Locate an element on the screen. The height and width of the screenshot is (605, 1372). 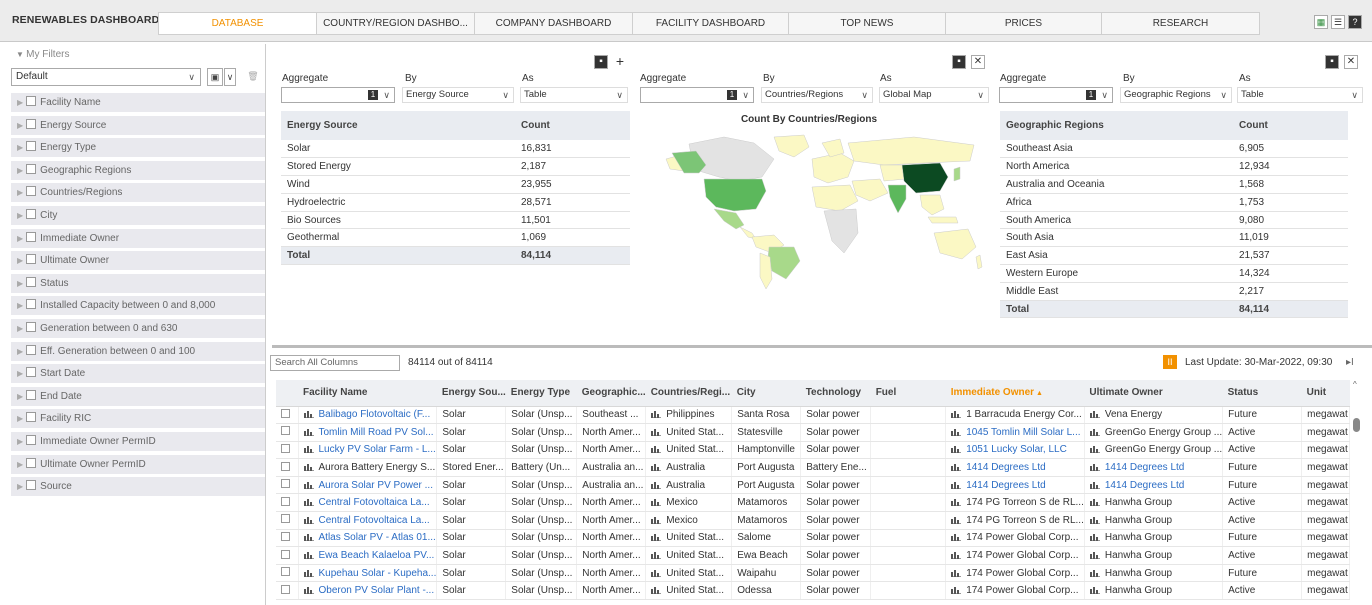
grid-column-header: Status is located at coordinates (1262, 393).